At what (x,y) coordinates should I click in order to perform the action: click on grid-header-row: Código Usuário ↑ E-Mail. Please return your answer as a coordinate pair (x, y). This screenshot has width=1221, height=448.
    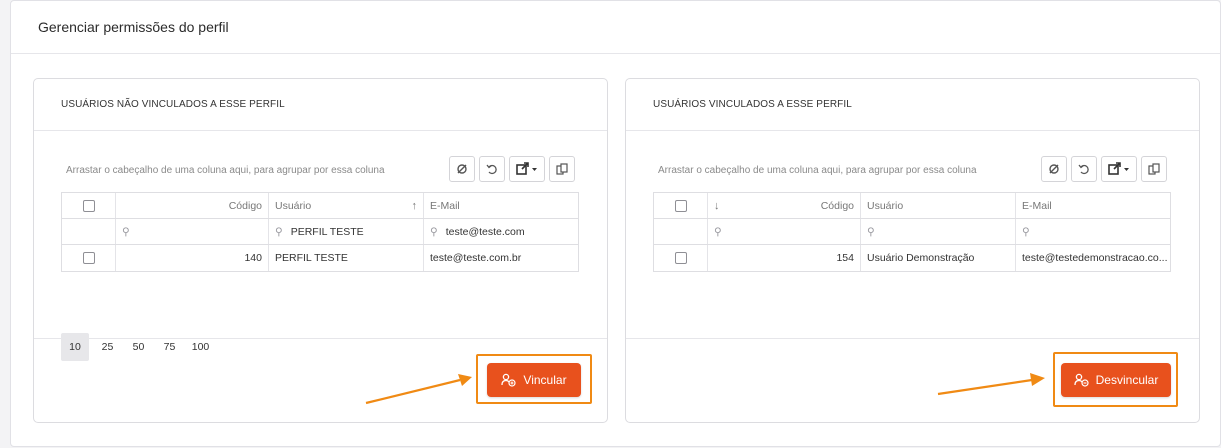
    Looking at the image, I should click on (320, 206).